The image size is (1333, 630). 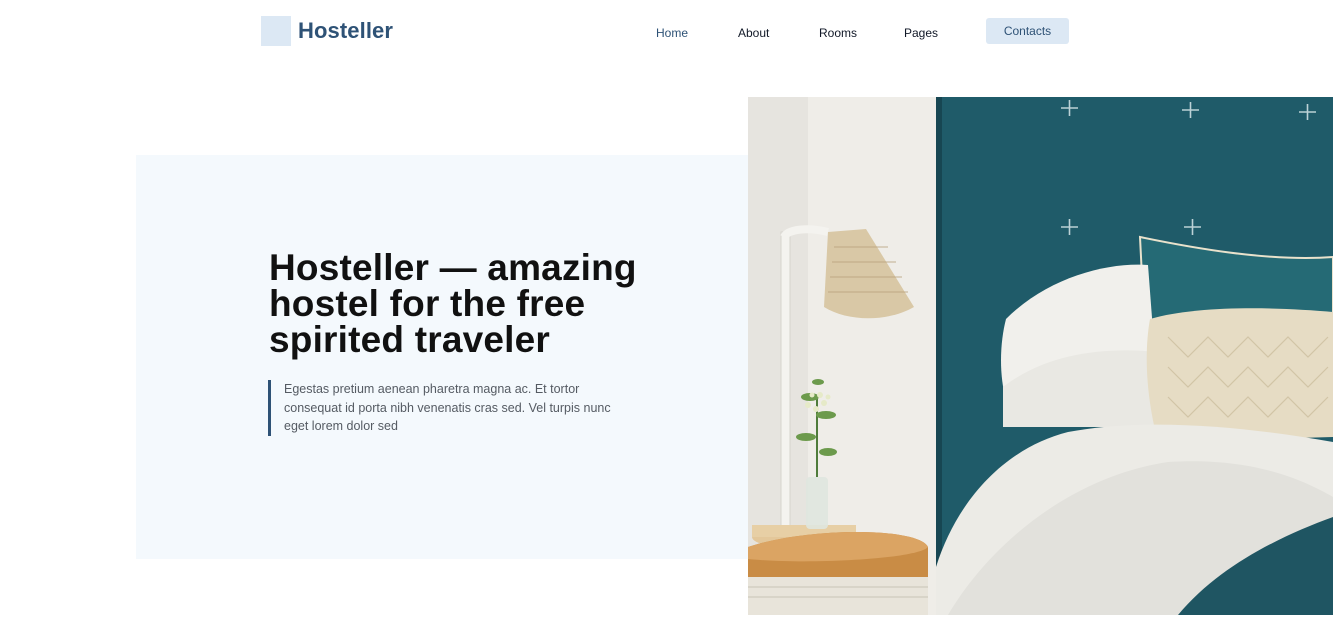 What do you see at coordinates (838, 31) in the screenshot?
I see `nav-item-rooms: Rooms` at bounding box center [838, 31].